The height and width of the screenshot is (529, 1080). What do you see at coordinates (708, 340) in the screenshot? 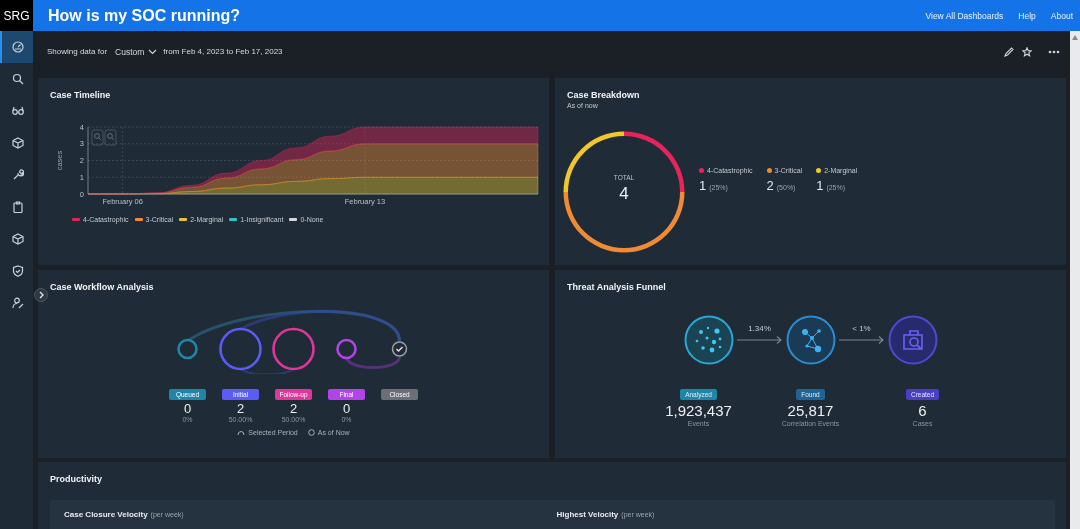
I see `dots-cluster-icon` at bounding box center [708, 340].